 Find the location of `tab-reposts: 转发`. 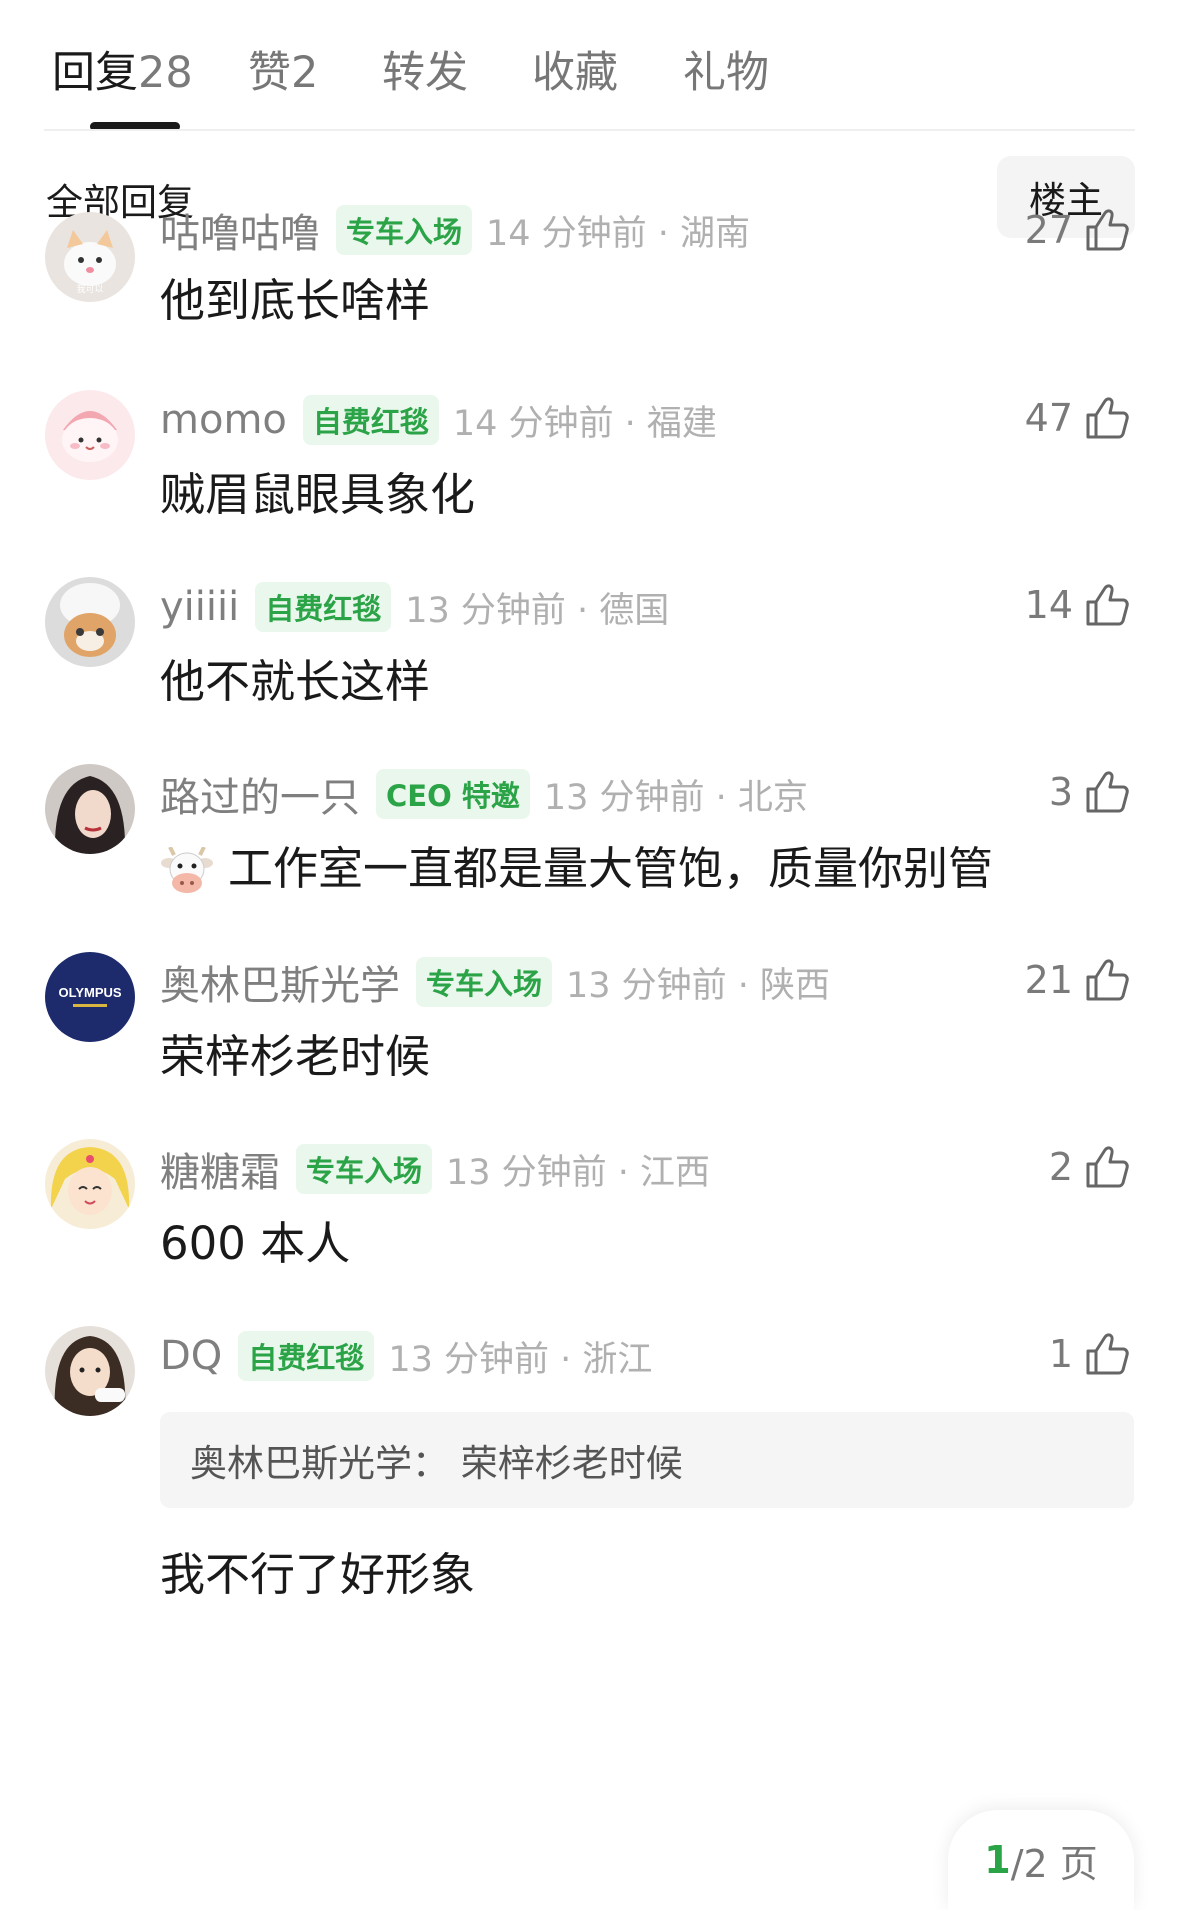

tab-reposts: 转发 is located at coordinates (425, 69).